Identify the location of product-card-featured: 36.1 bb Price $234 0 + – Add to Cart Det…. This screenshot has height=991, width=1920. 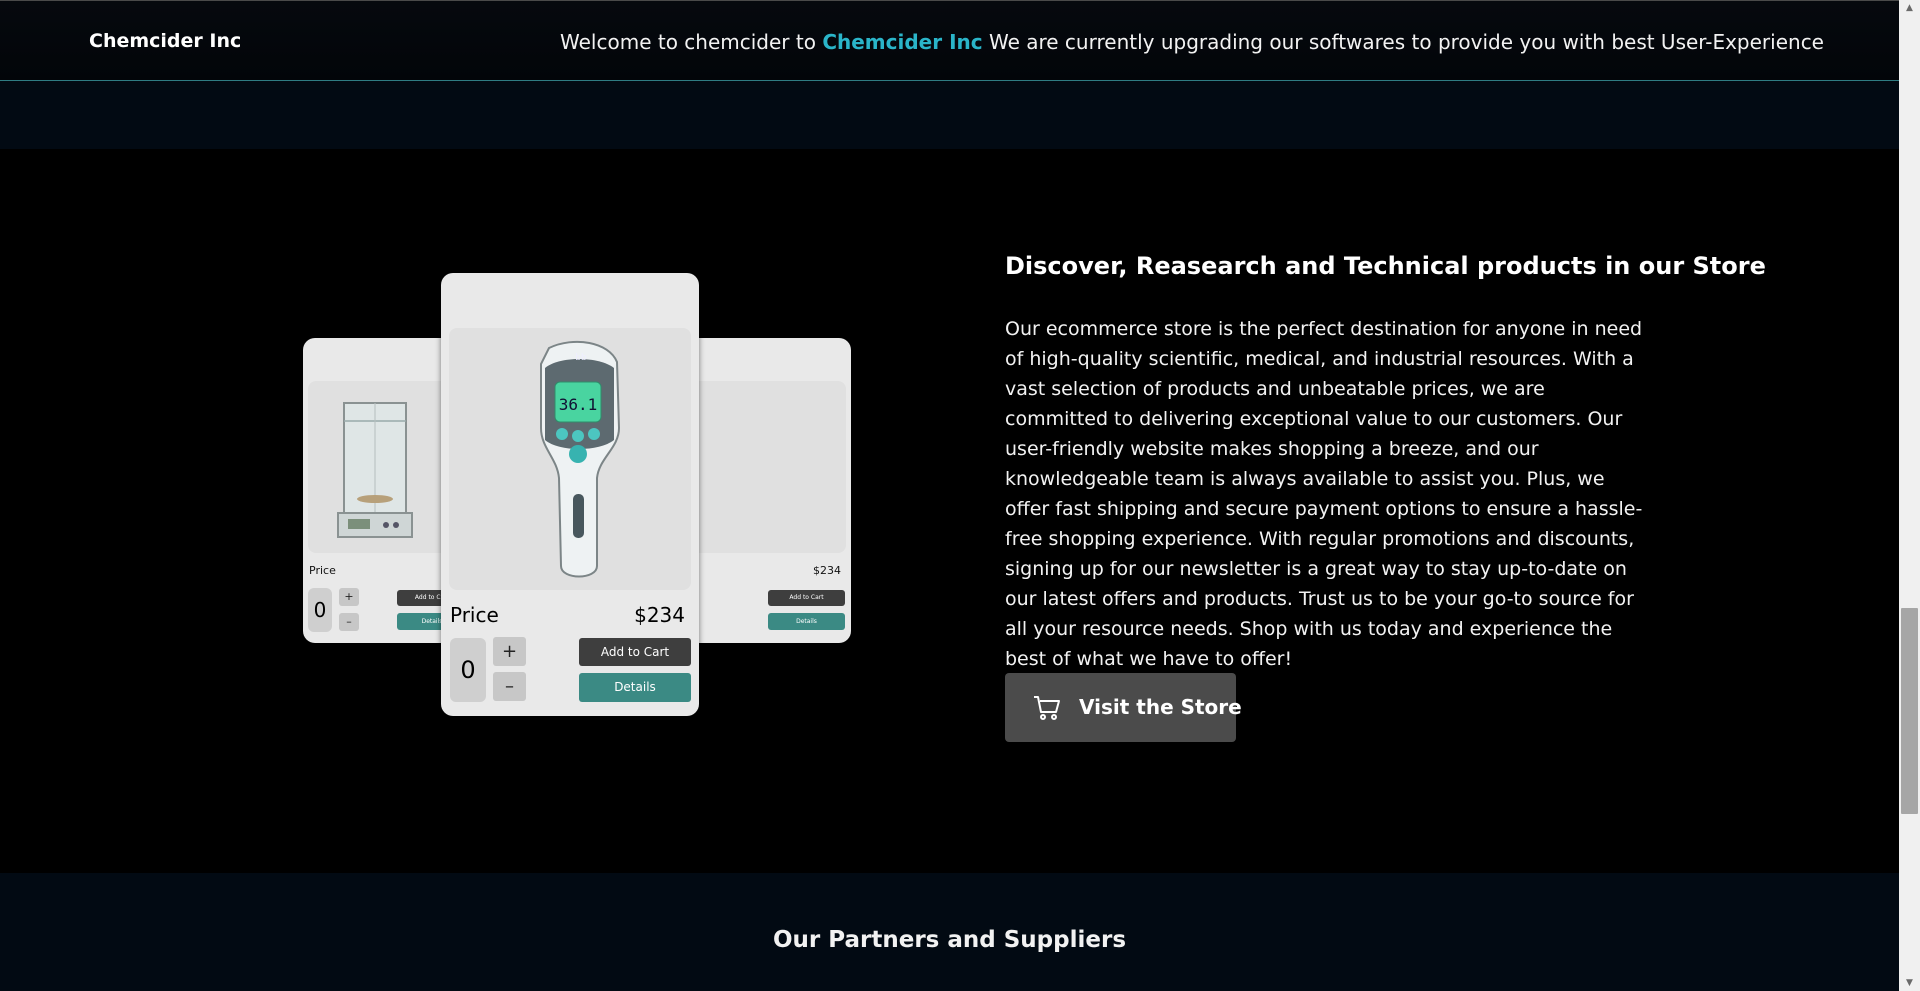
(570, 494).